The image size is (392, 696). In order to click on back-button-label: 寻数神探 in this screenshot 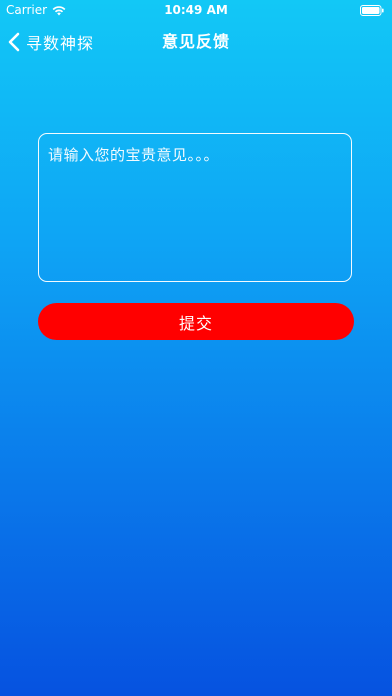, I will do `click(60, 43)`.